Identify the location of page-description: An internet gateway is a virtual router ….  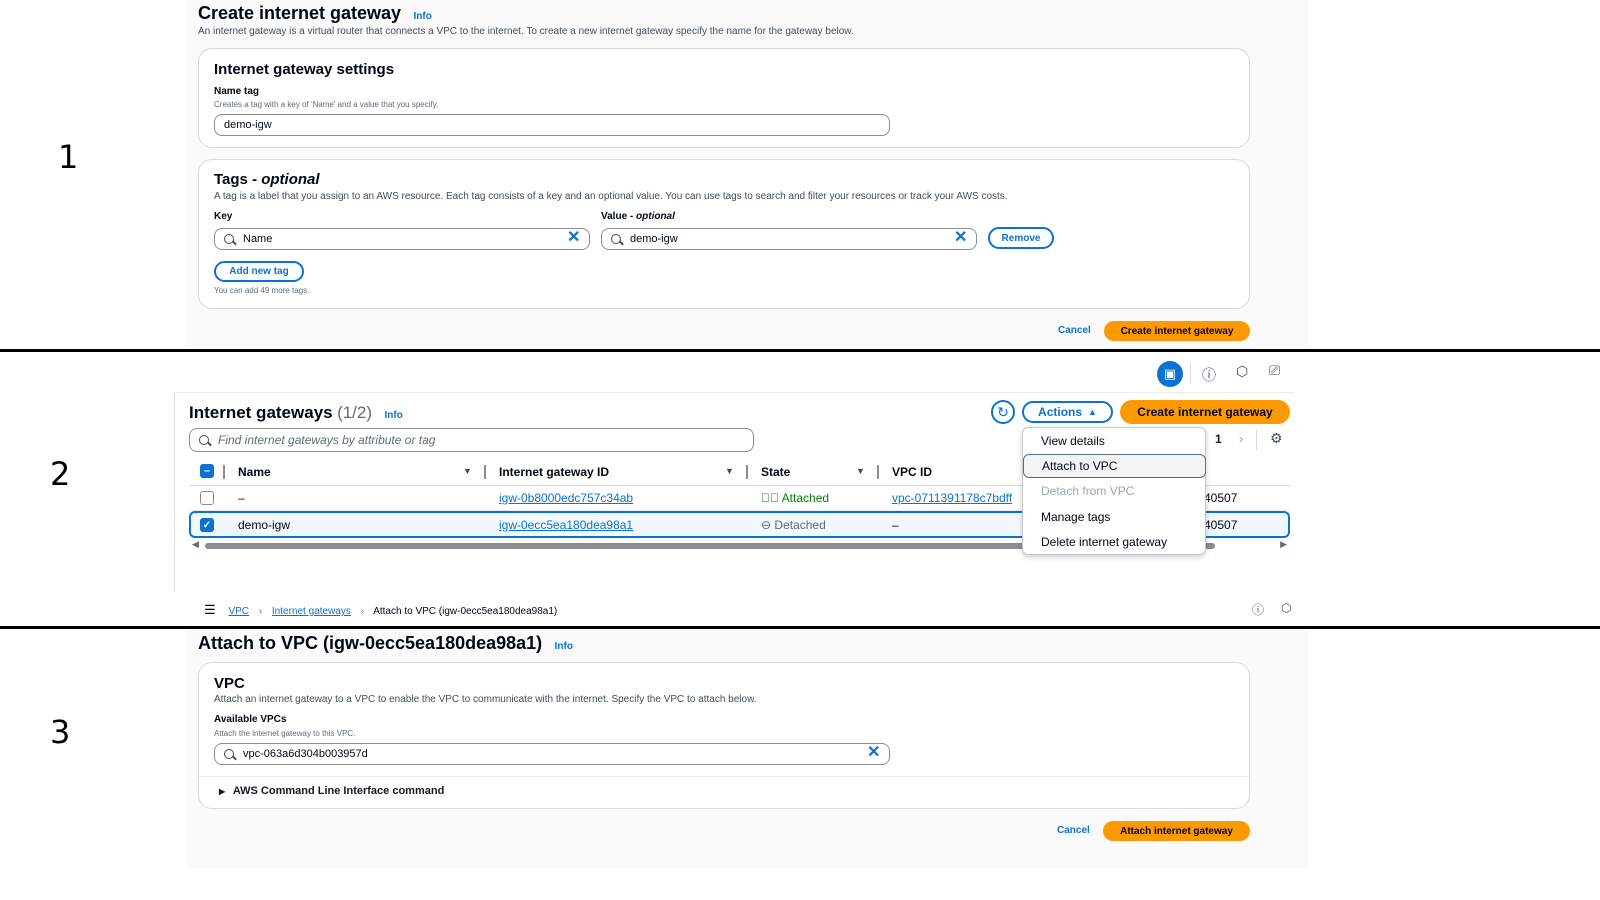
(526, 31).